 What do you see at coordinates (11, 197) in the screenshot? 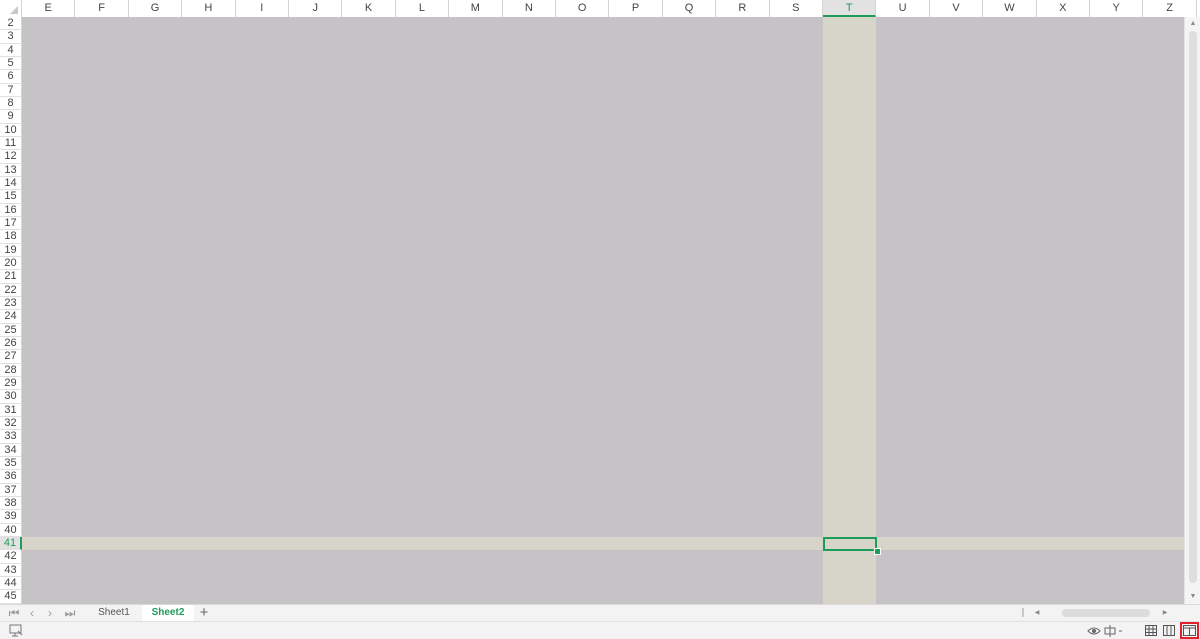
I see `row-header-15: 15` at bounding box center [11, 197].